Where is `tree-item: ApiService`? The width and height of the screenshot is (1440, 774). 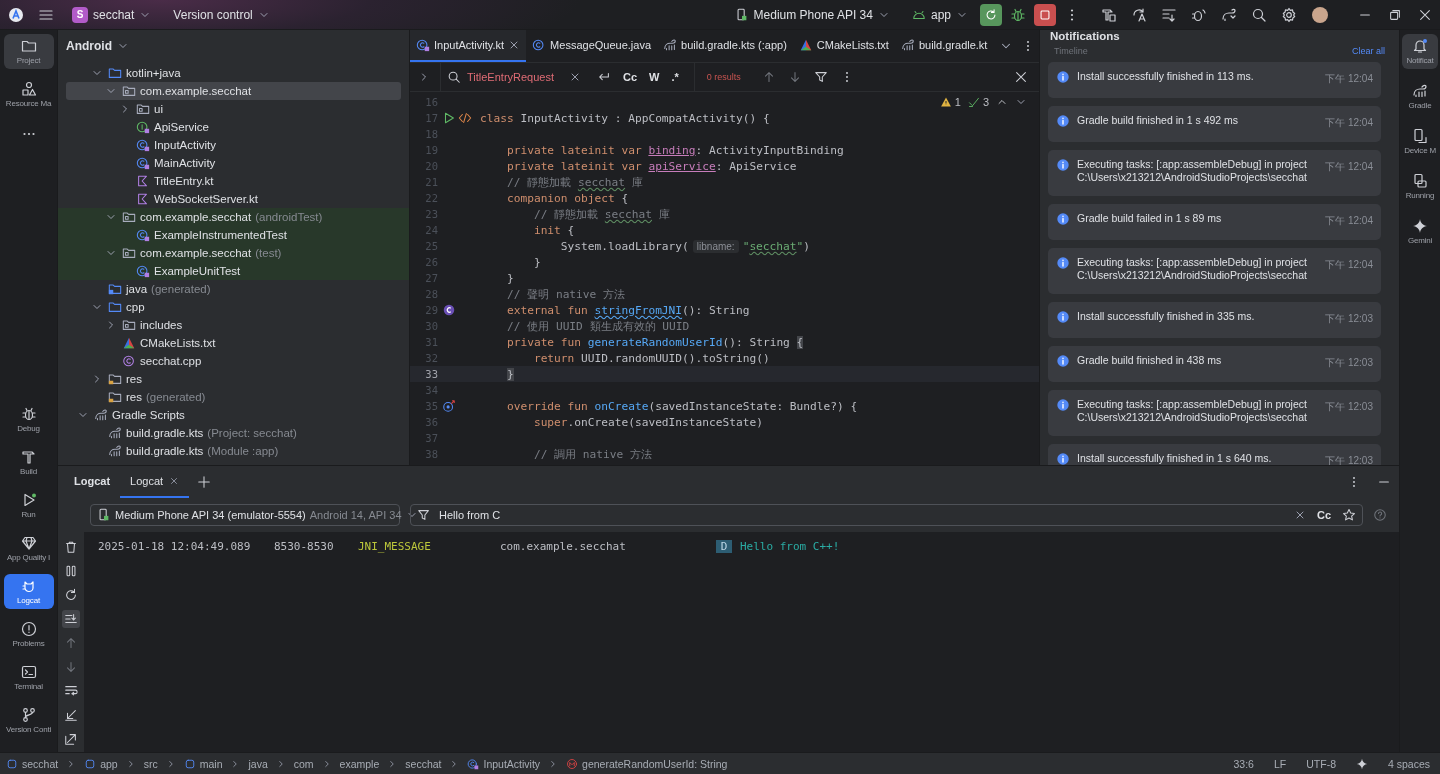
tree-item: ApiService is located at coordinates (233, 127).